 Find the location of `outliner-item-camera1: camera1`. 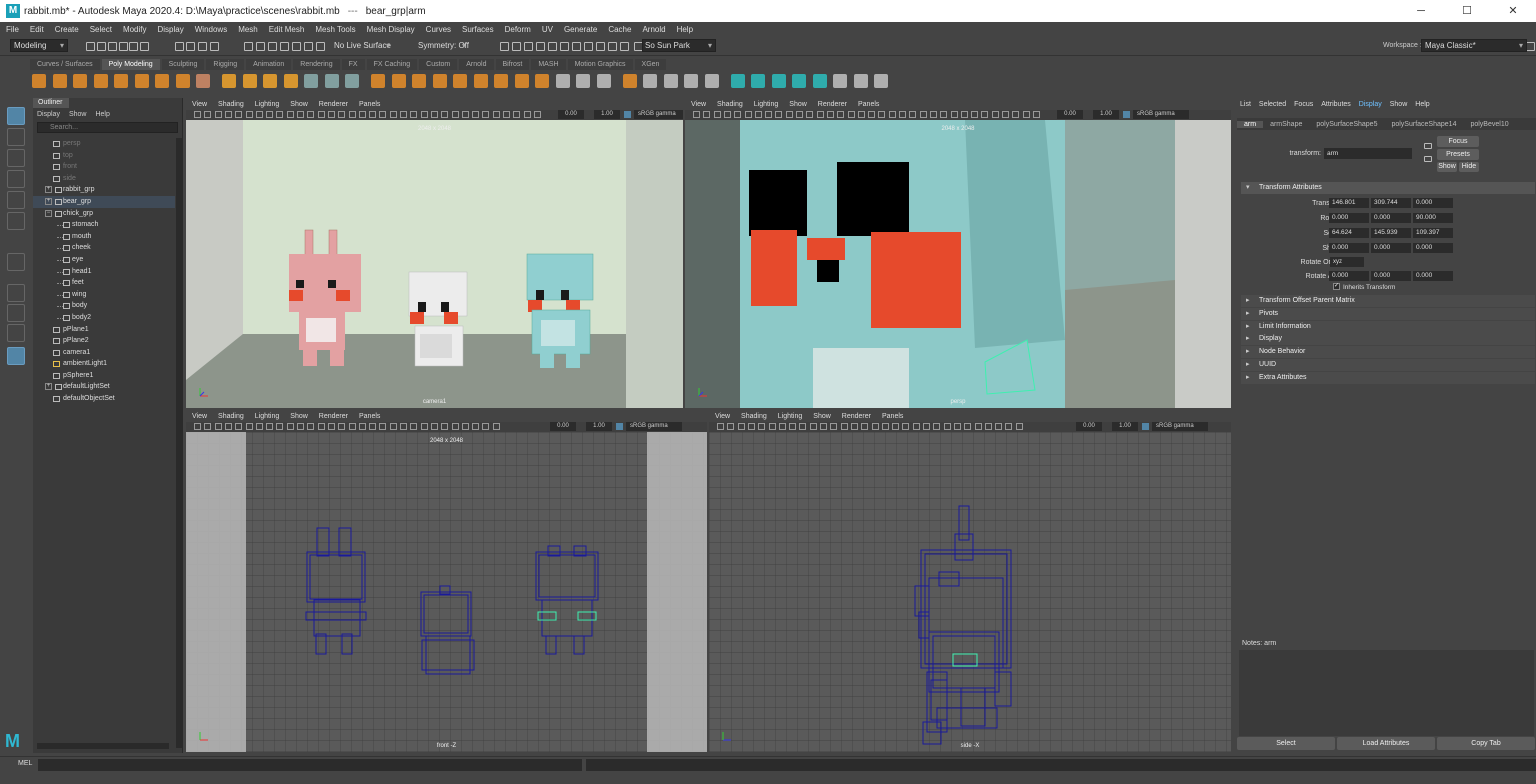

outliner-item-camera1: camera1 is located at coordinates (104, 353).